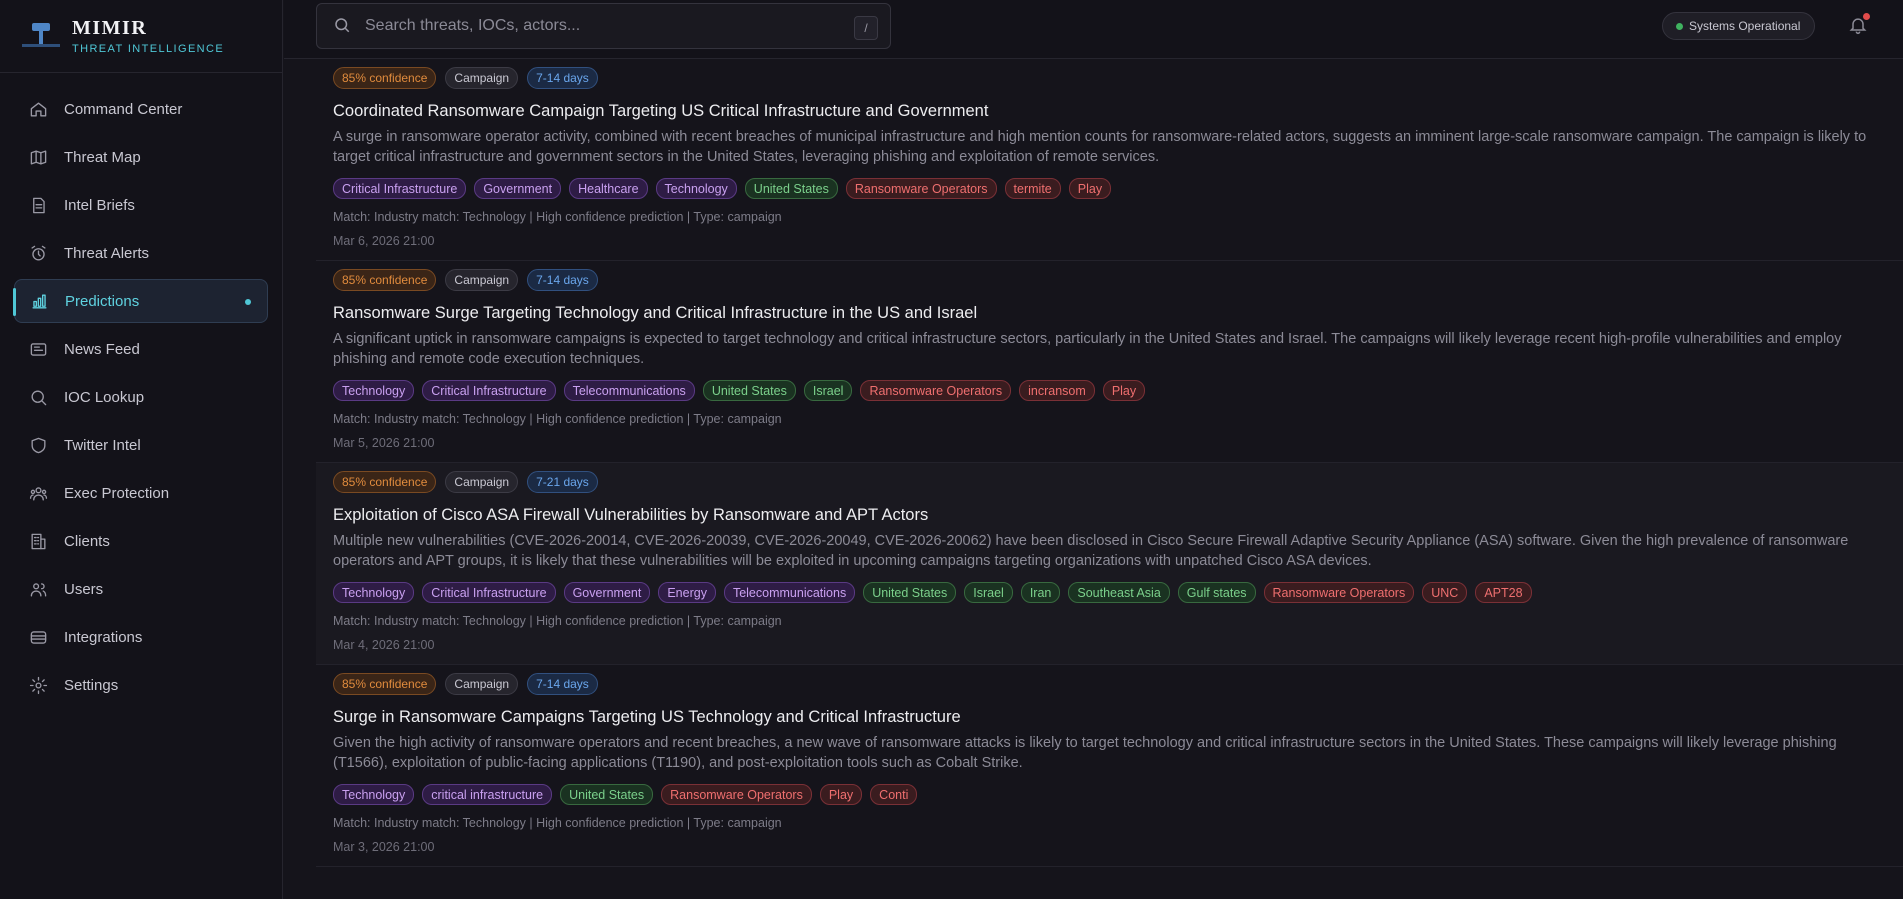 Image resolution: width=1903 pixels, height=899 pixels. Describe the element at coordinates (1445, 592) in the screenshot. I see `tag-actor: UNC` at that location.